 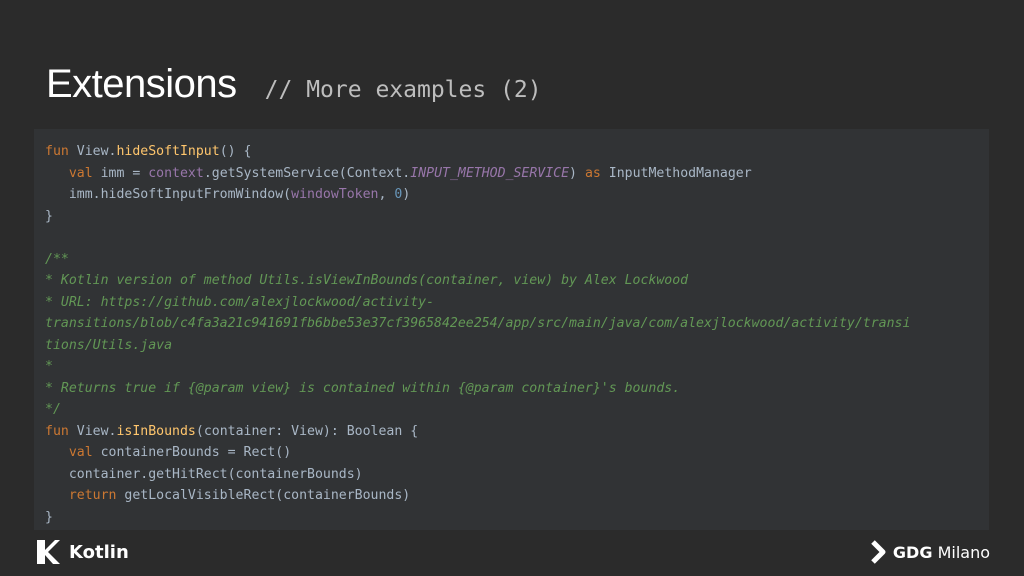 I want to click on code-token: container.getHitRect(containerBounds), so click(x=204, y=474).